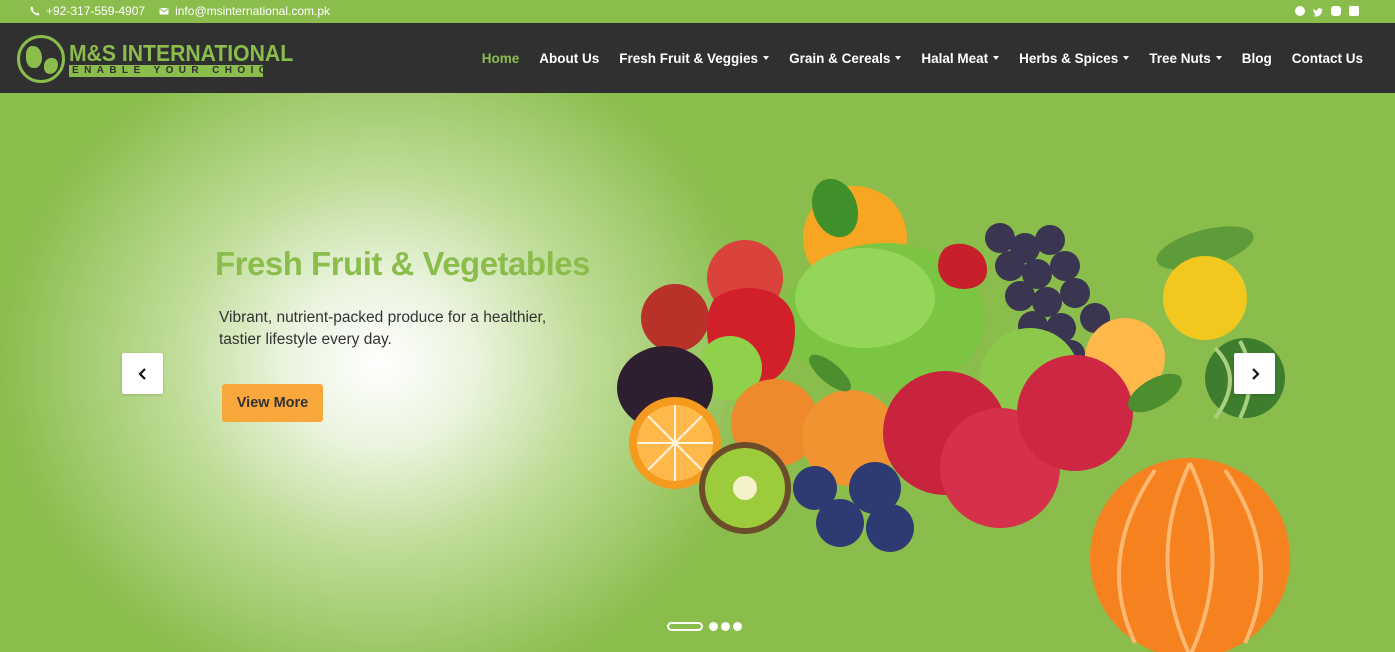  I want to click on twitter-icon, so click(1318, 11).